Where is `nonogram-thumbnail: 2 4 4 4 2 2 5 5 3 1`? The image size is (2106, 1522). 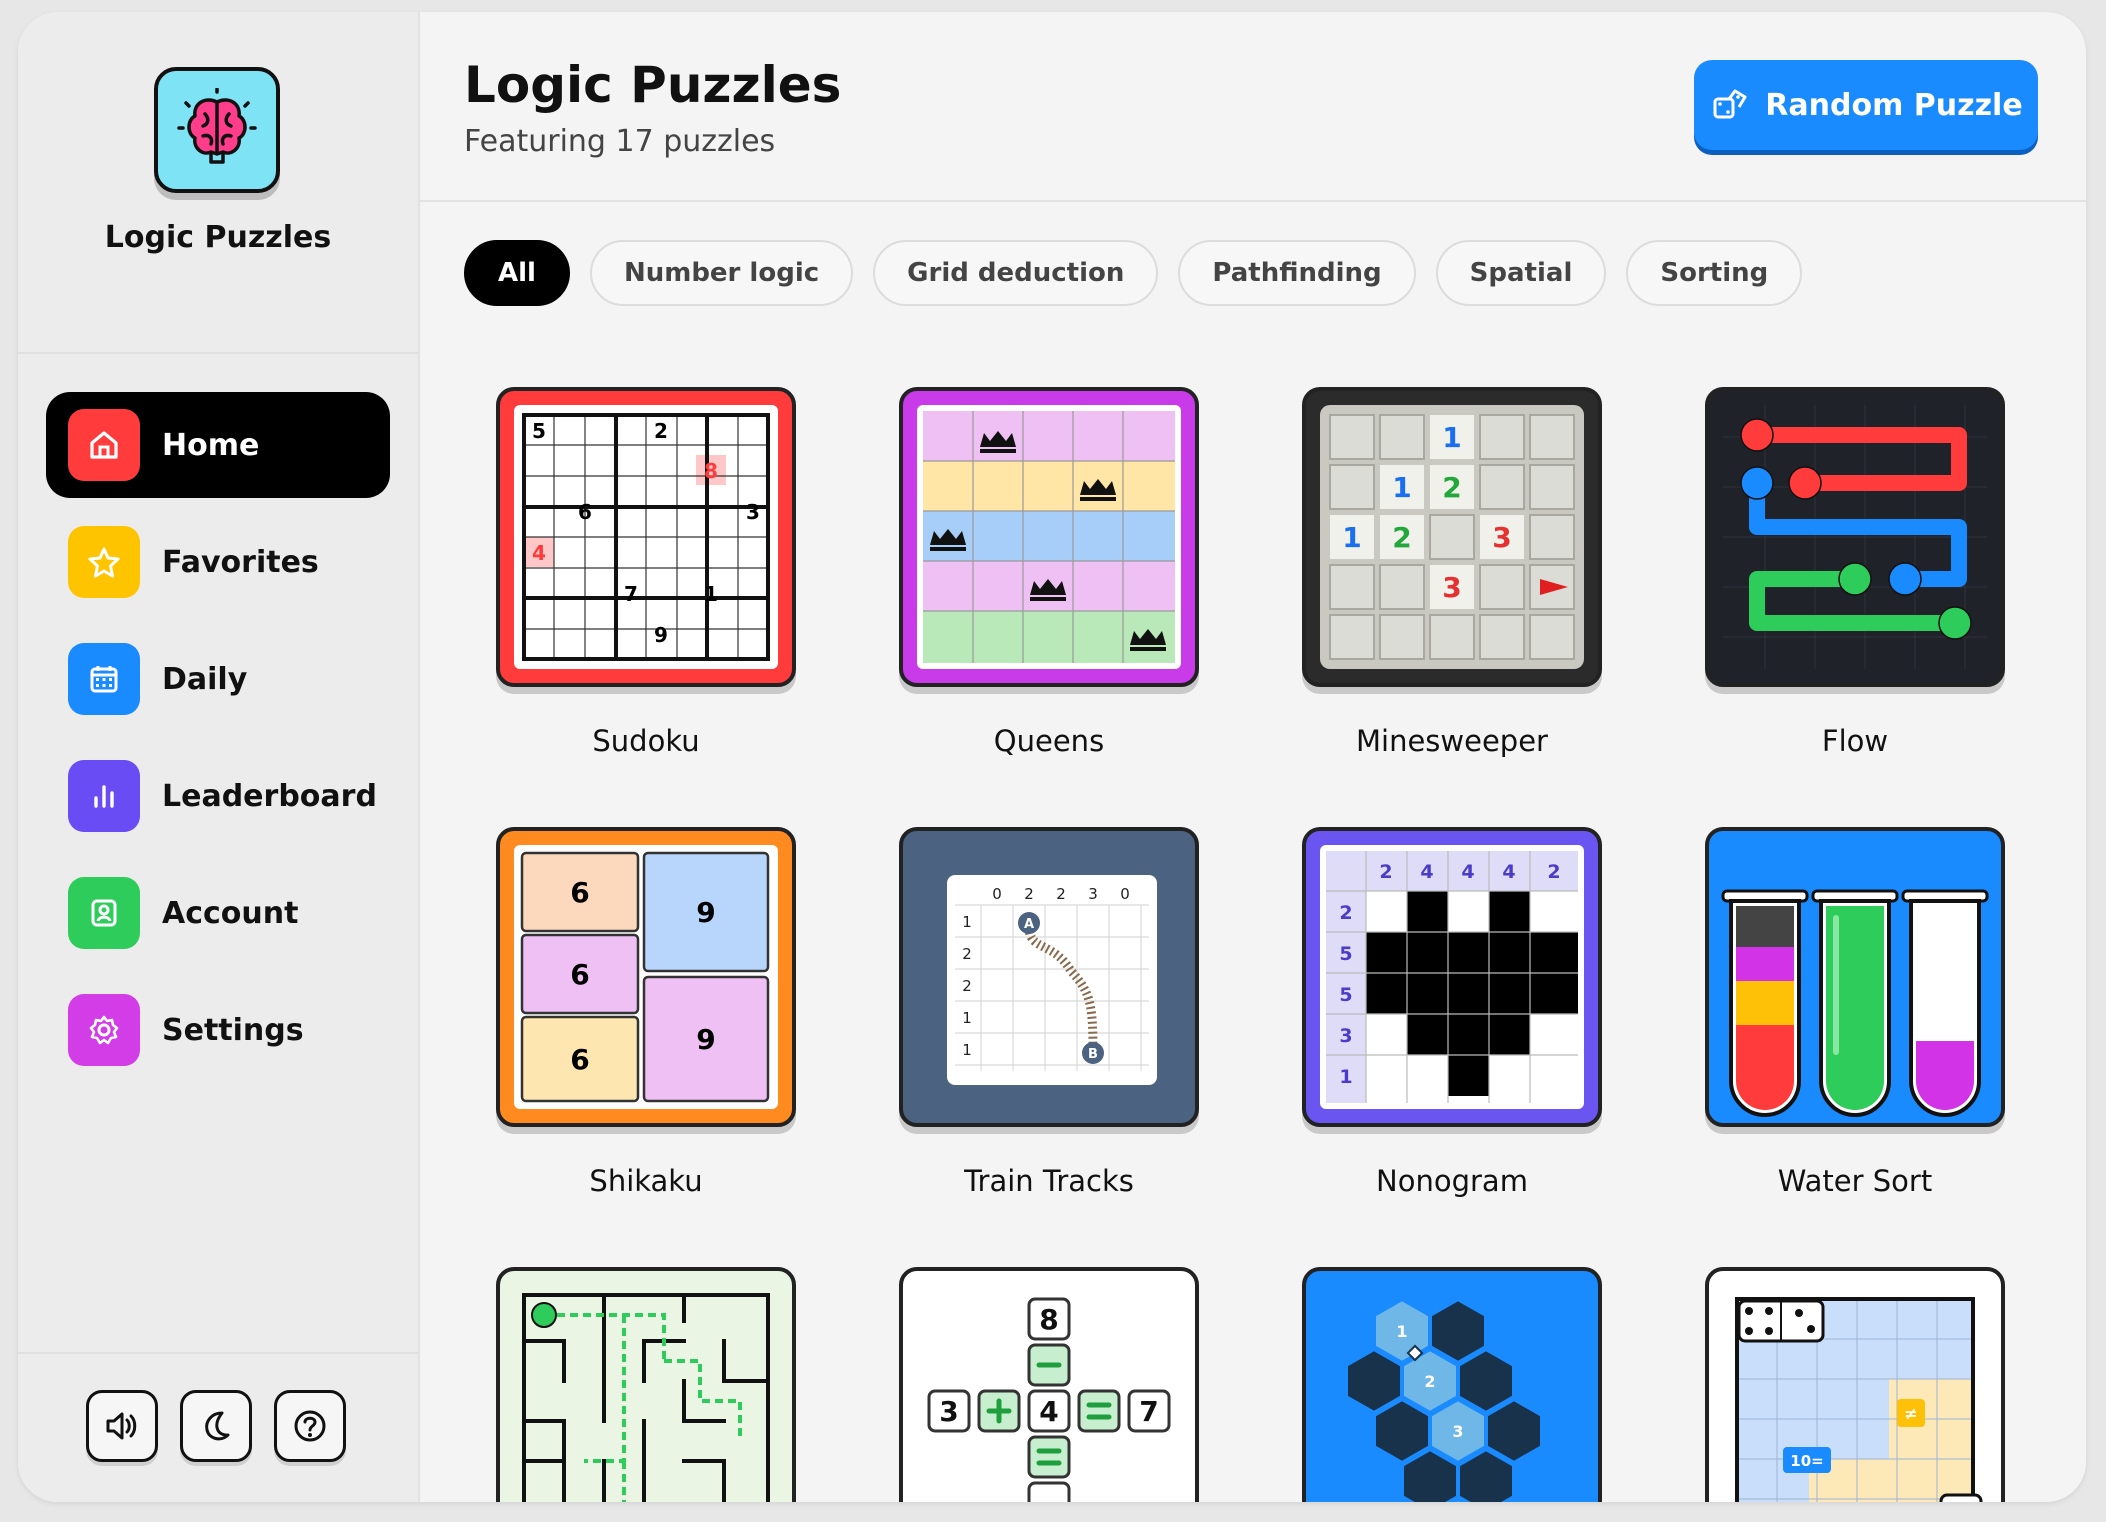
nonogram-thumbnail: 2 4 4 4 2 2 5 5 3 1 is located at coordinates (1452, 977).